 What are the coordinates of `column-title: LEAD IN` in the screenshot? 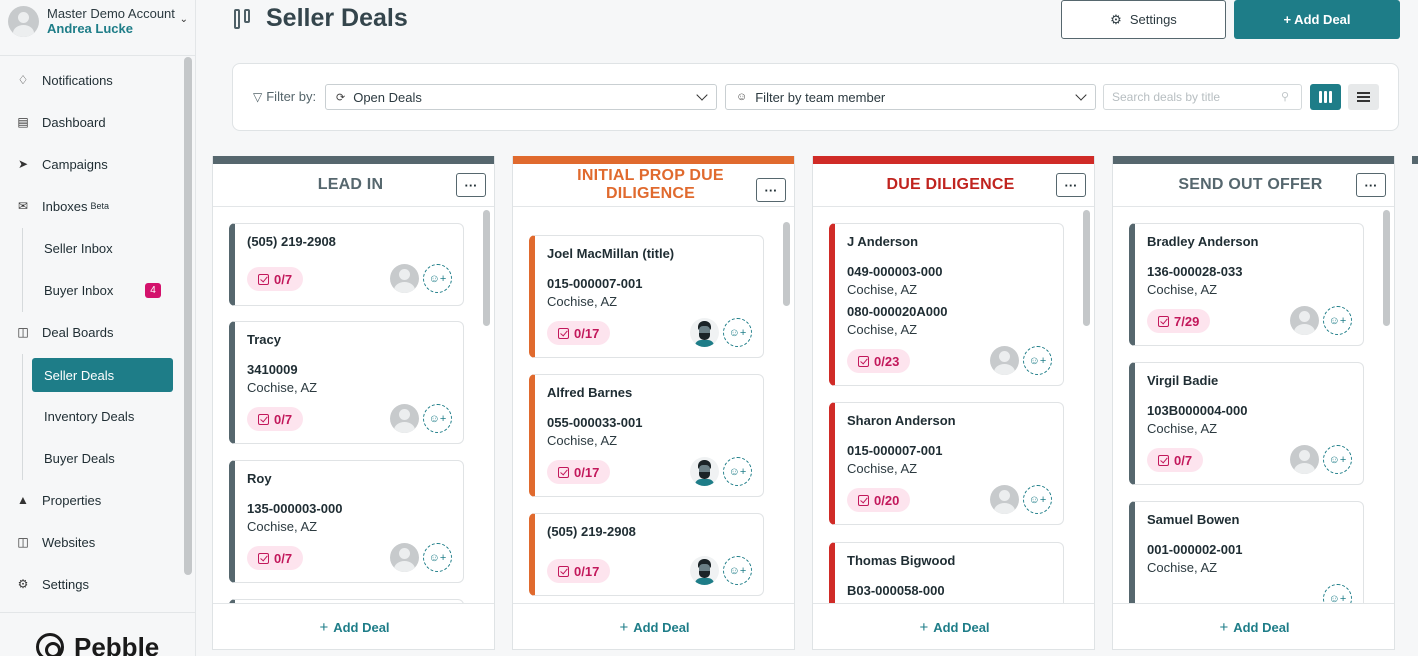 It's located at (350, 184).